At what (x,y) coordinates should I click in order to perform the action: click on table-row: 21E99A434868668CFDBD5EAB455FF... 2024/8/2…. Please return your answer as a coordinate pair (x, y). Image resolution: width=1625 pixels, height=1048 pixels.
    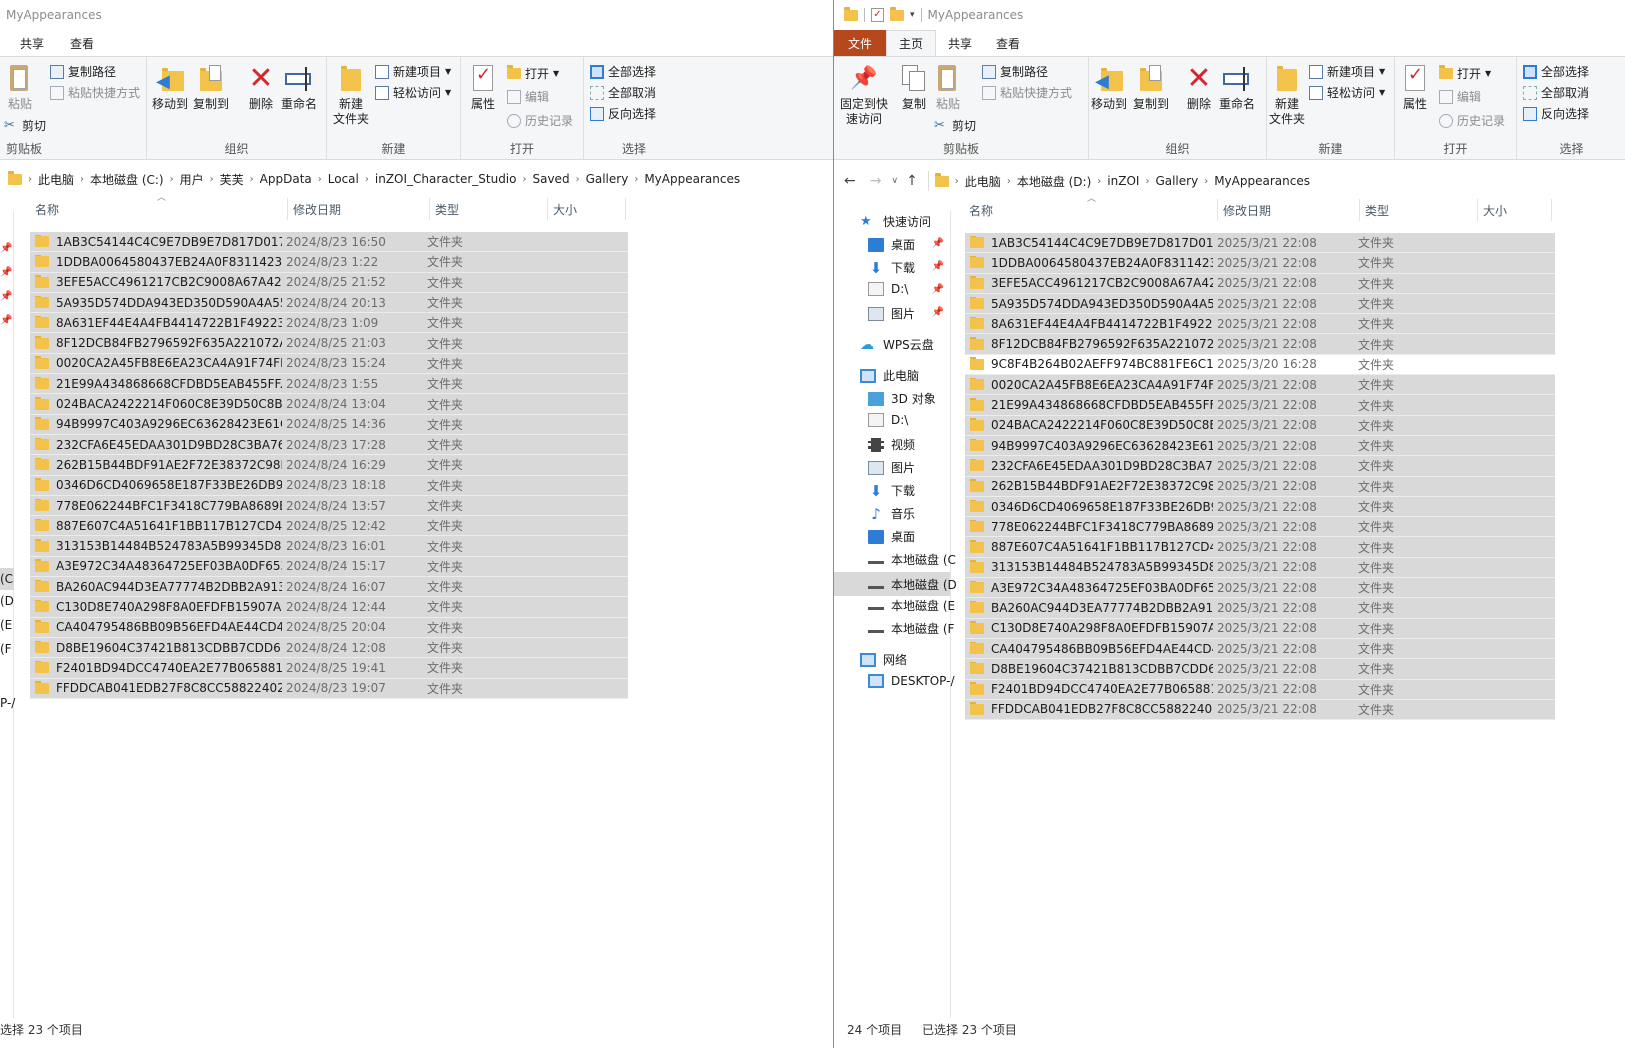
    Looking at the image, I should click on (329, 384).